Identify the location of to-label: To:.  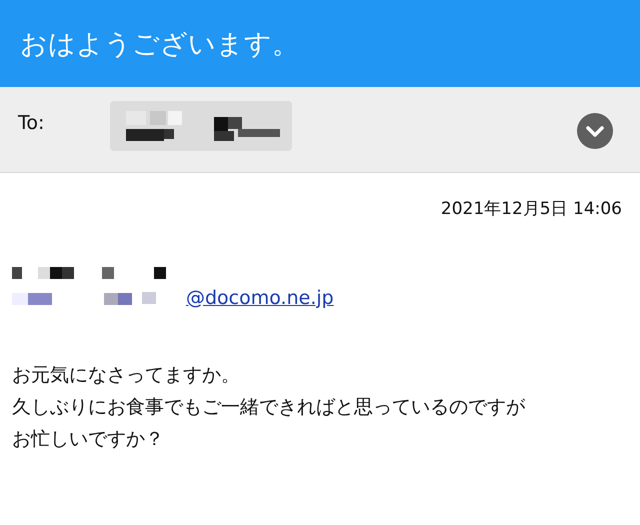
(32, 123).